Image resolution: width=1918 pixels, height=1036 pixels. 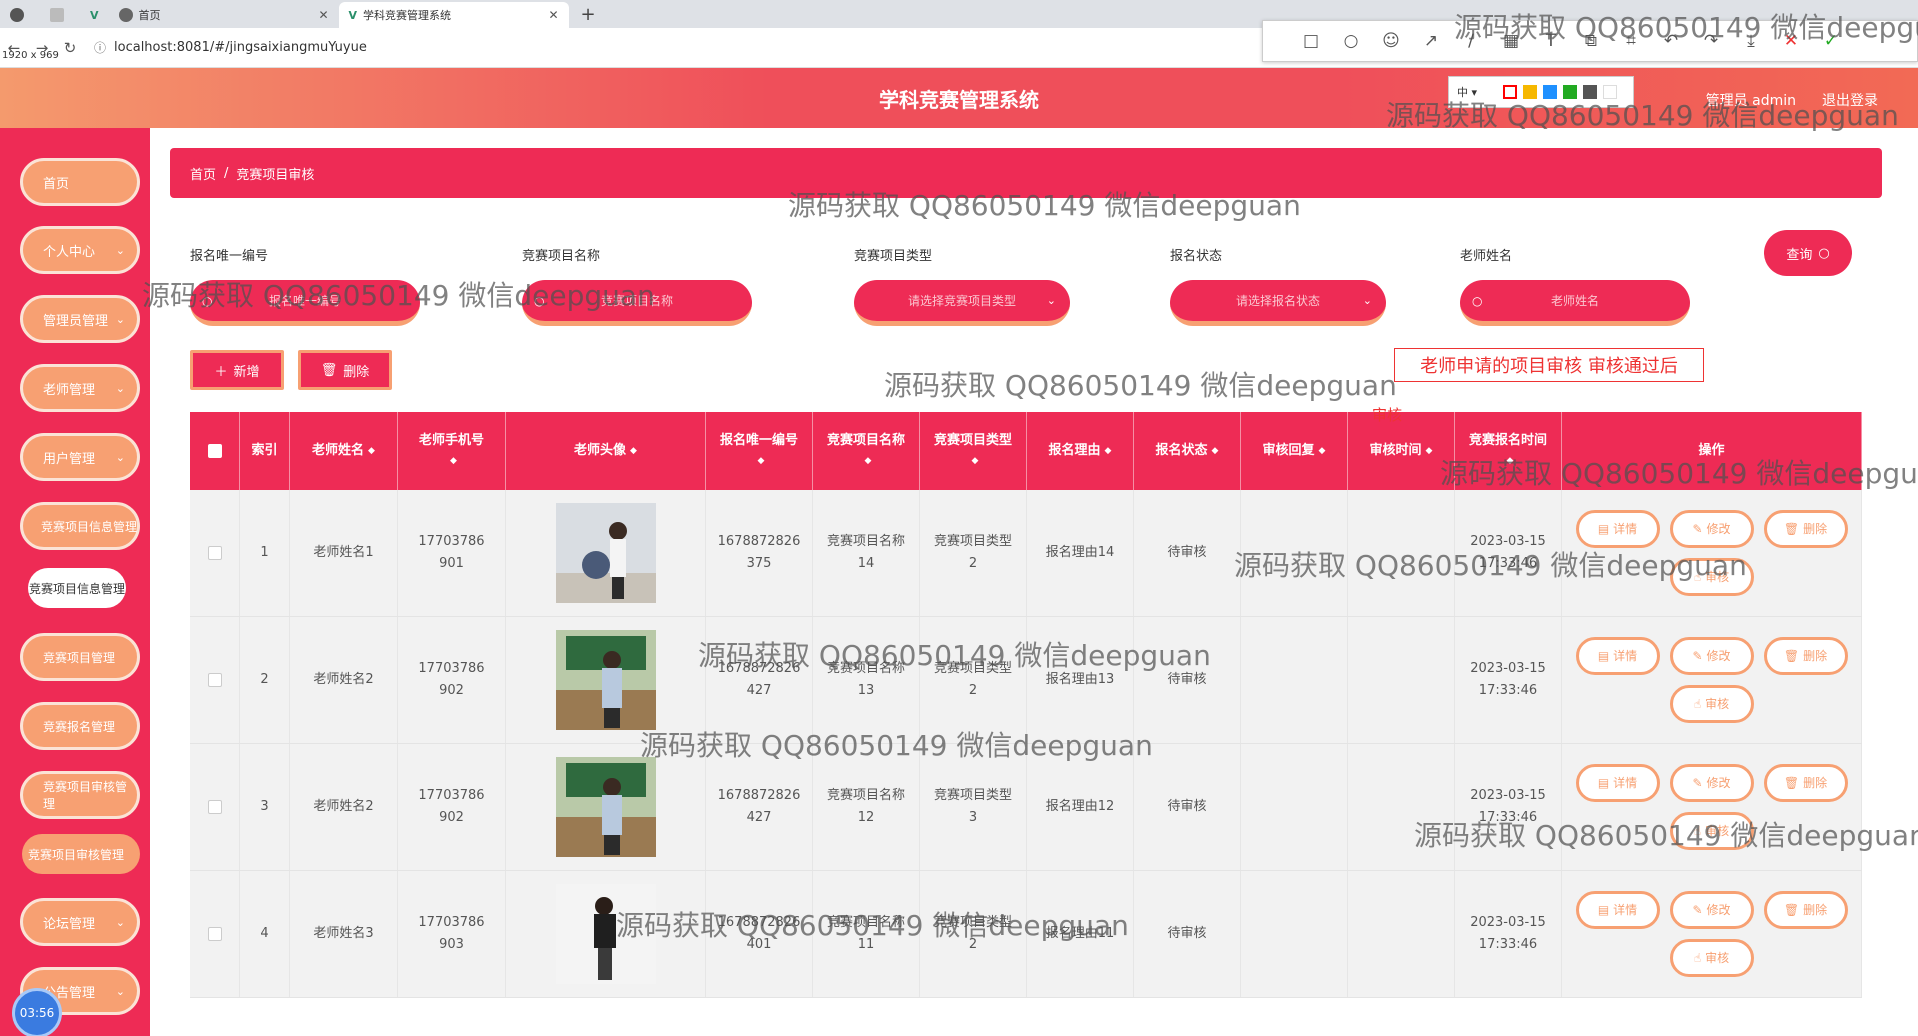 I want to click on undo-icon: ↶, so click(x=1671, y=41).